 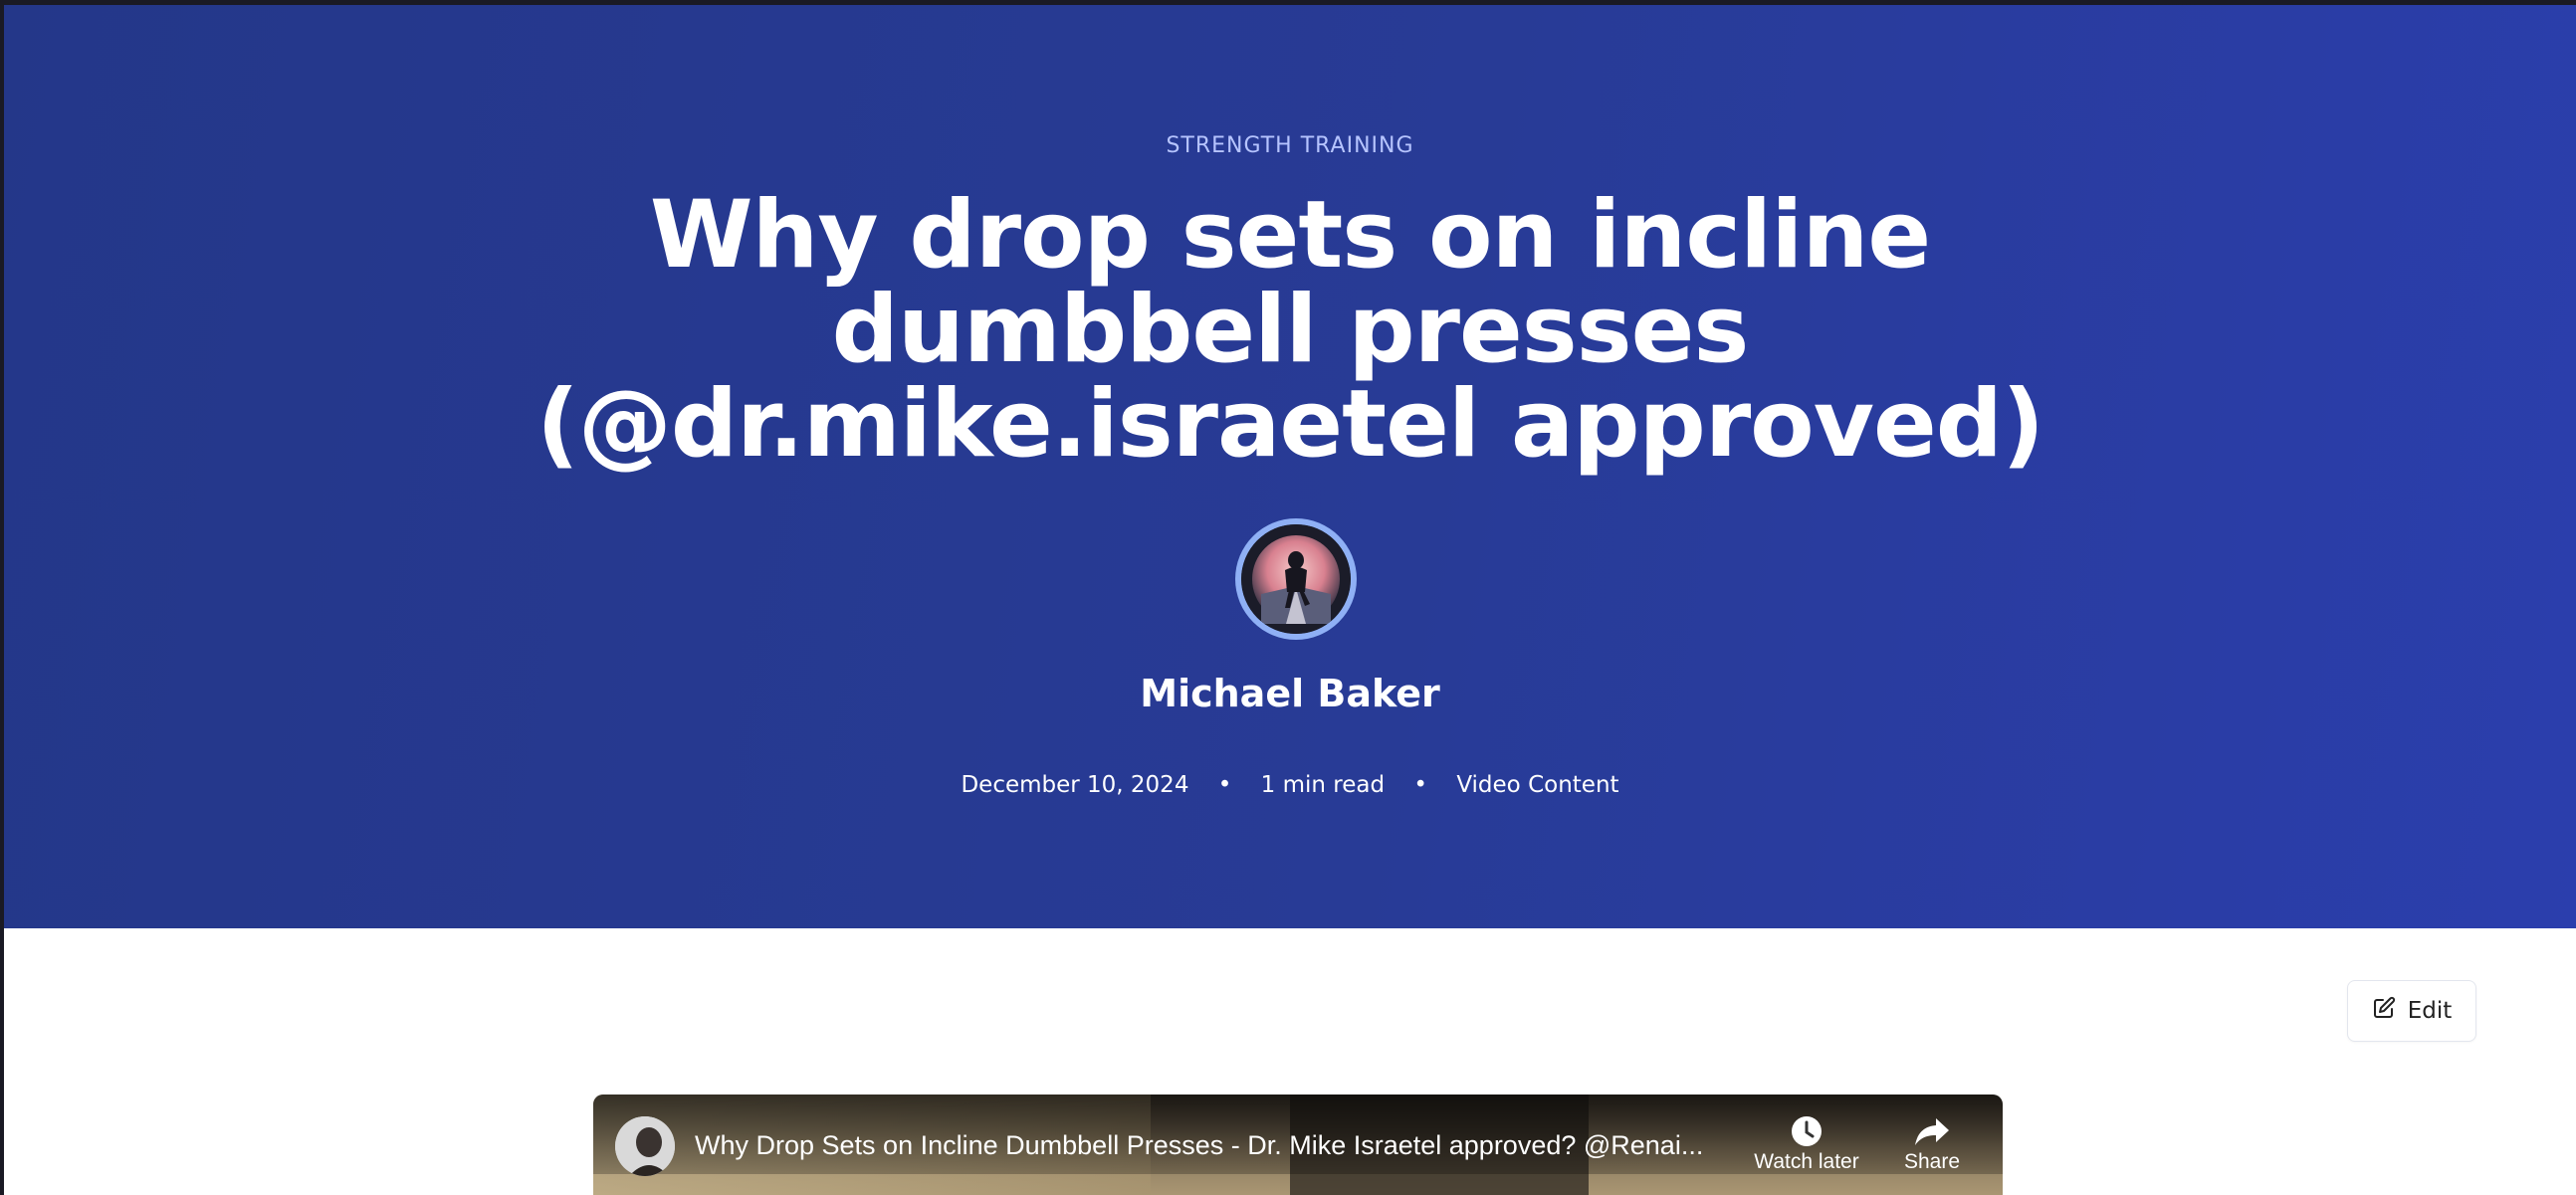 I want to click on share-label: Share, so click(x=1932, y=1161).